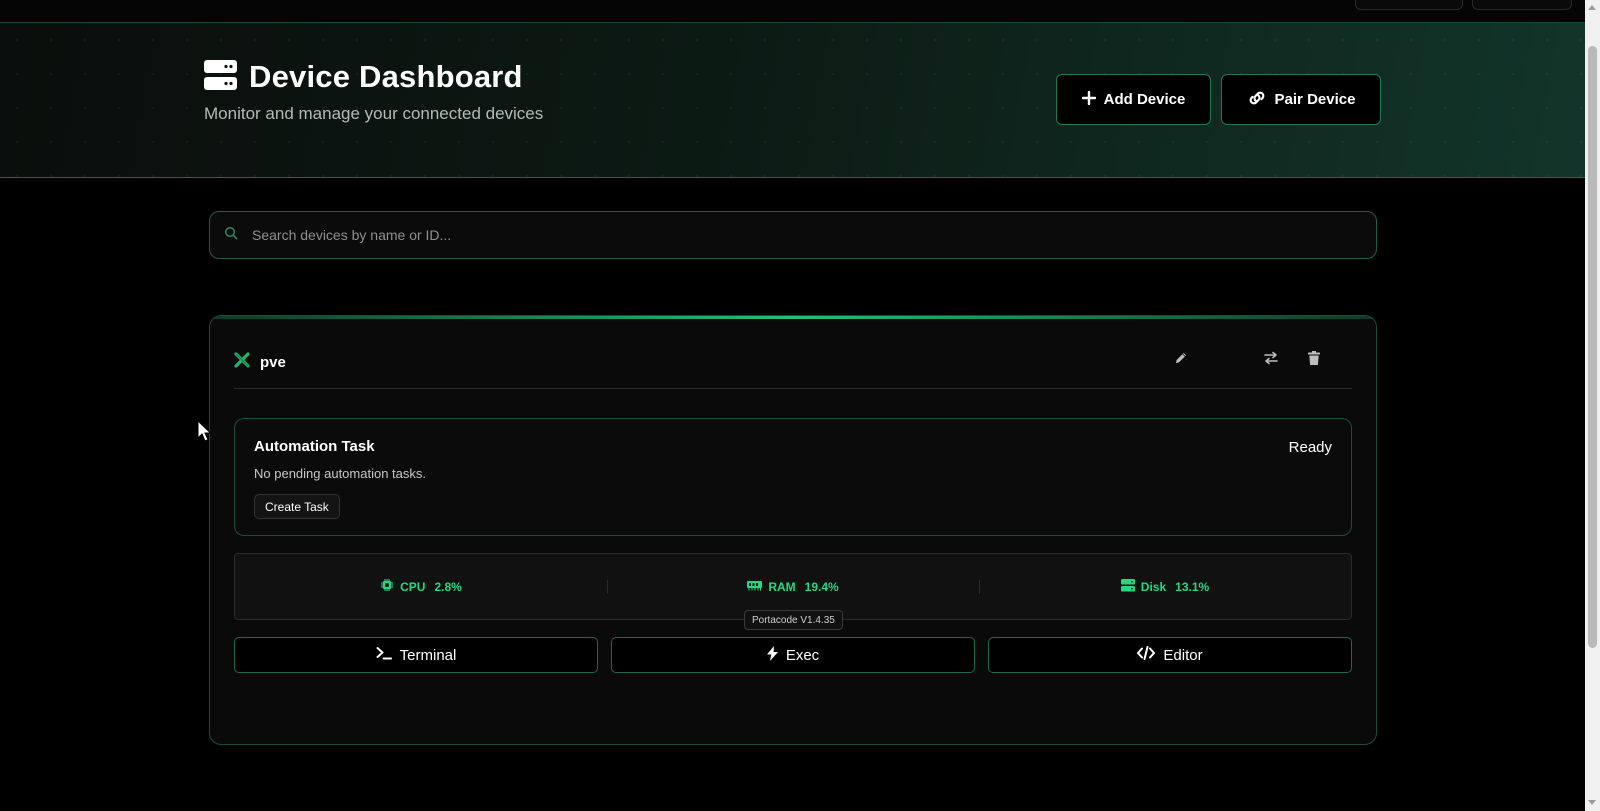 This screenshot has height=811, width=1600. I want to click on swap-icon, so click(1271, 360).